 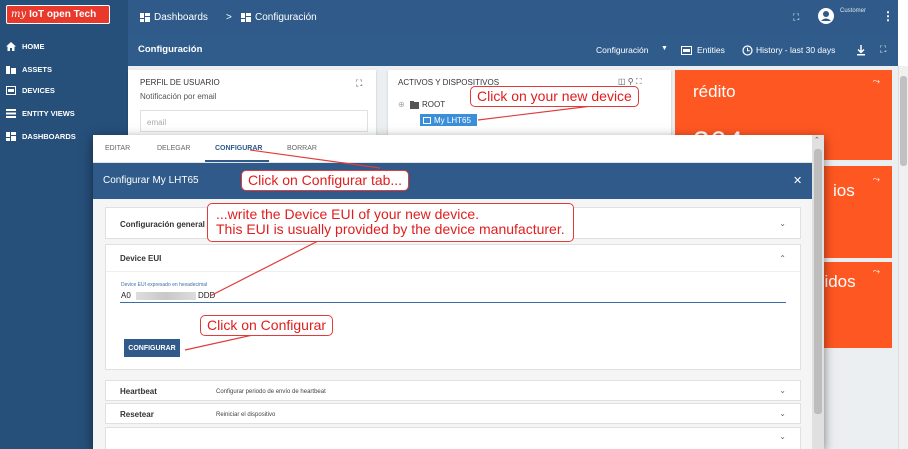 I want to click on email-field: email, so click(x=254, y=121).